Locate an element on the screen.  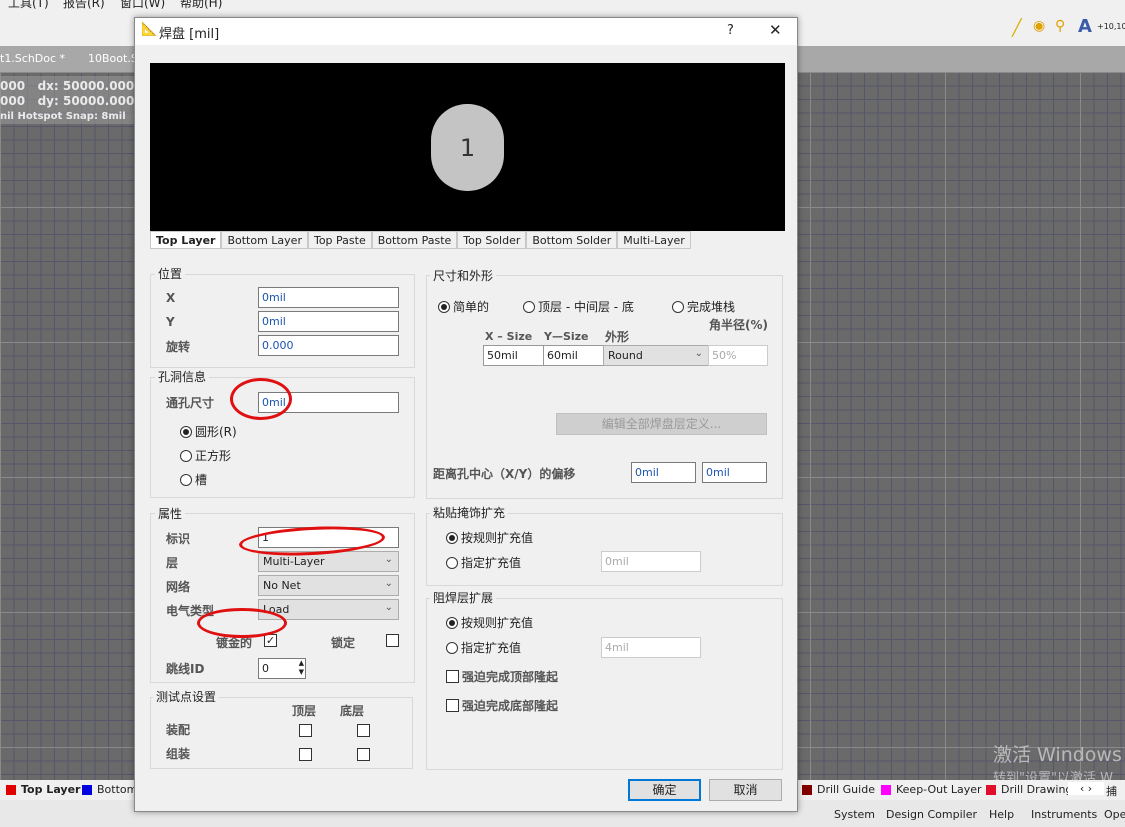
offset-label: 距离孔中心（X/Y）的偏移 is located at coordinates (504, 474).